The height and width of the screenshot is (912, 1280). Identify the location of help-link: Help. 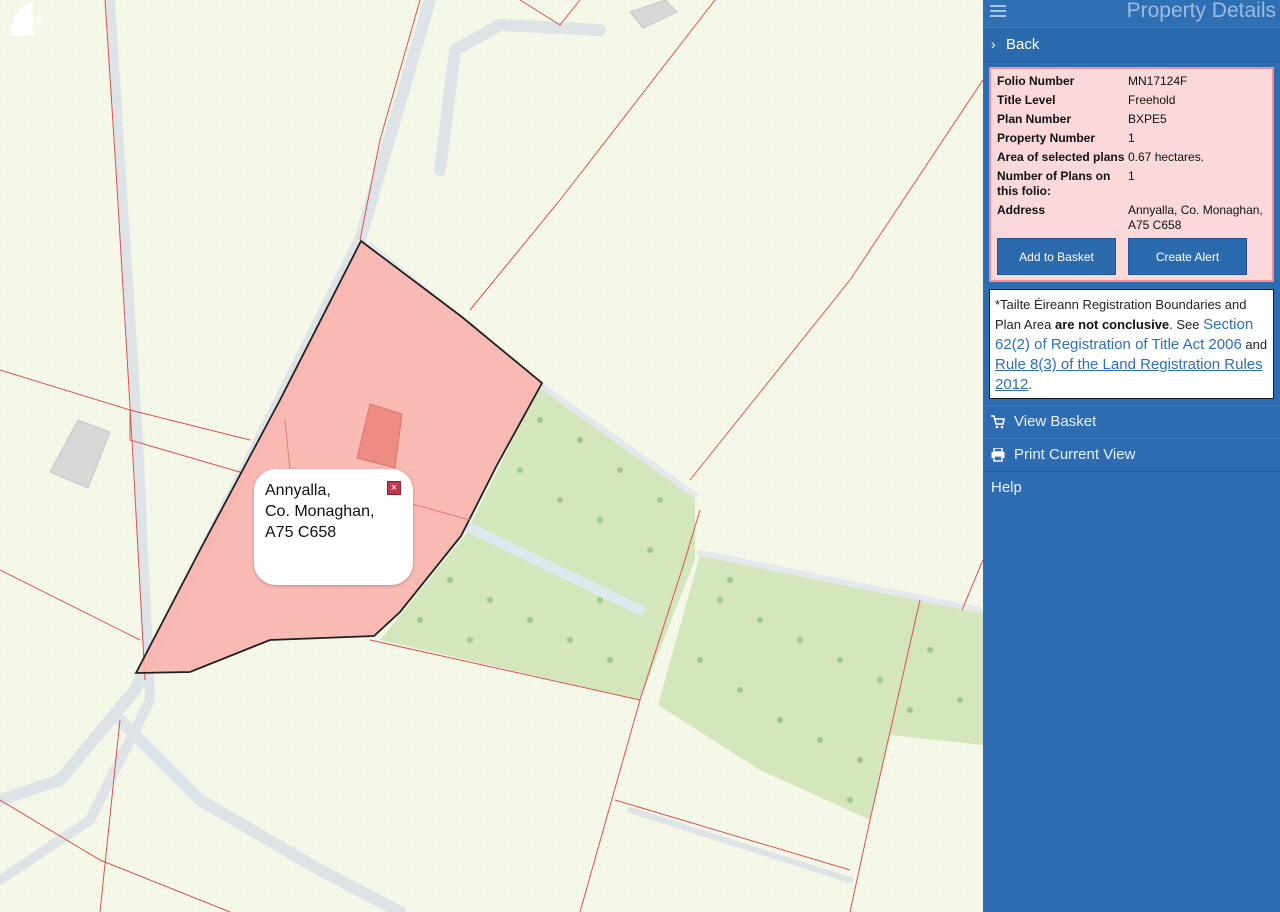
(1006, 487).